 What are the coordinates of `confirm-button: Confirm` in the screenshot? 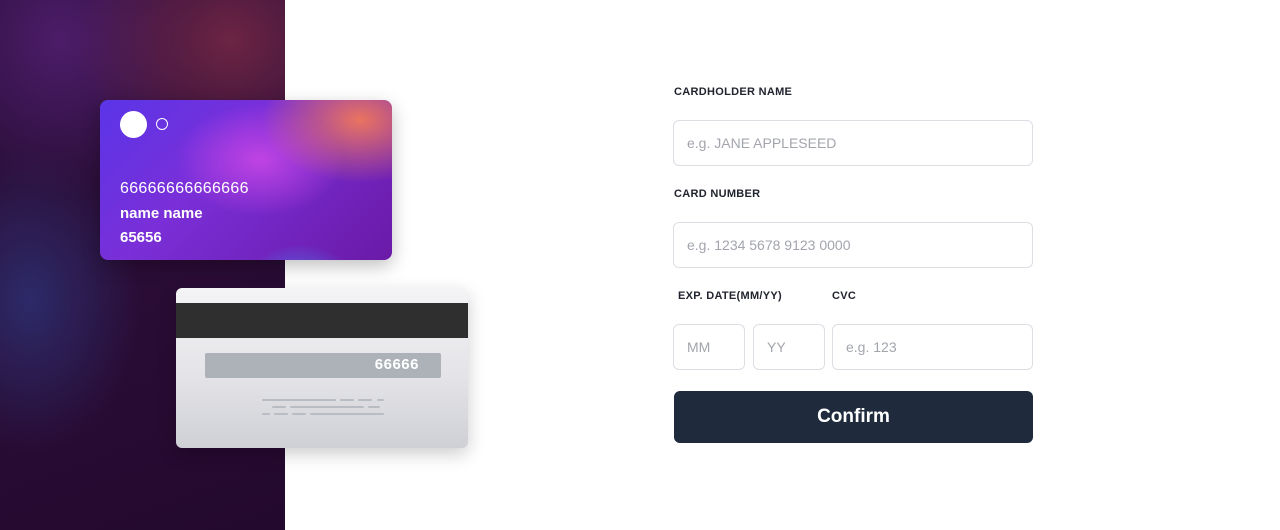 It's located at (853, 417).